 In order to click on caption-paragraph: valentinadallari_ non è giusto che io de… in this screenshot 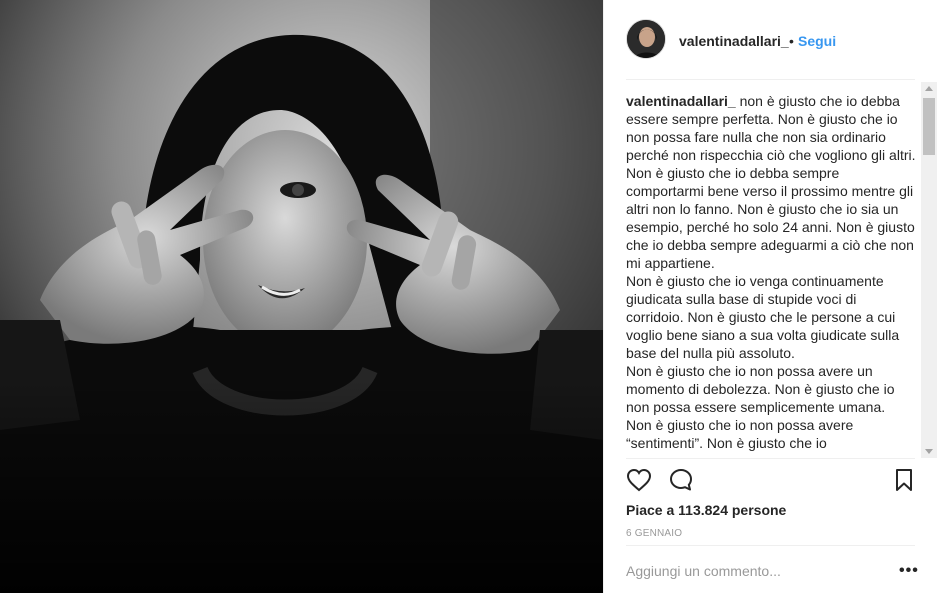, I will do `click(771, 128)`.